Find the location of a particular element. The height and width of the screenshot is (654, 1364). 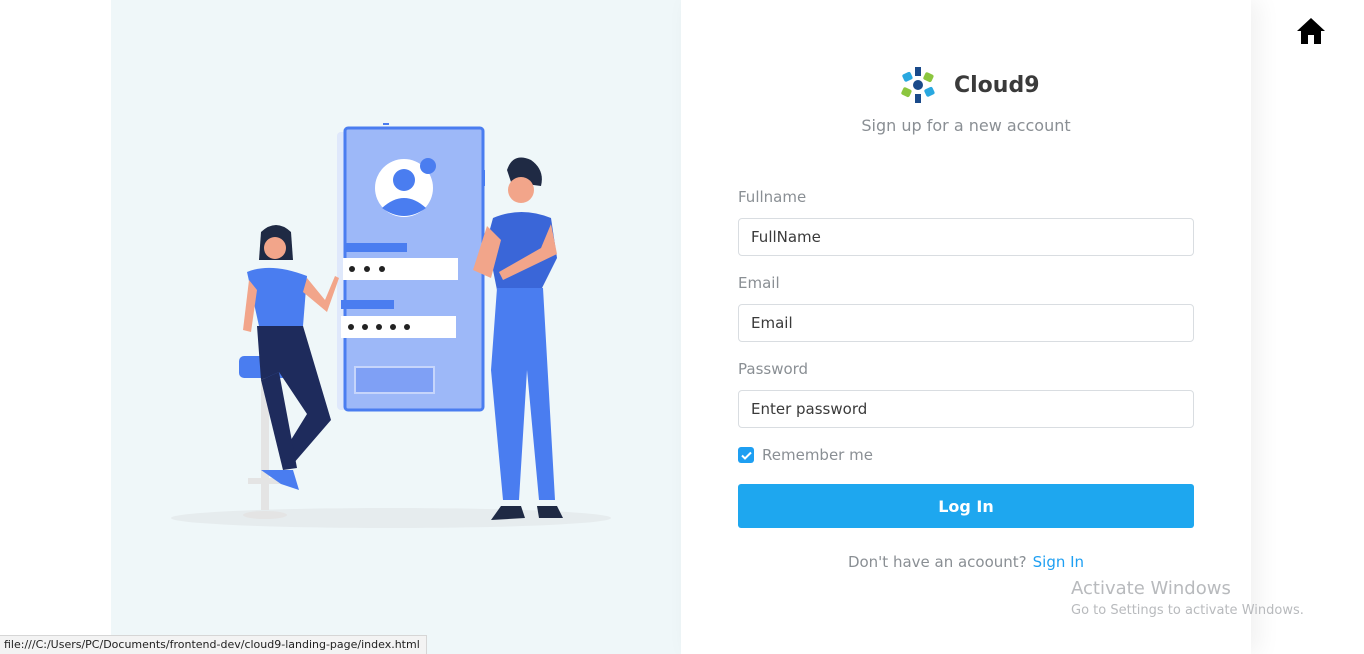

signup-prompt: Don't have an acoount? Sign In is located at coordinates (966, 562).